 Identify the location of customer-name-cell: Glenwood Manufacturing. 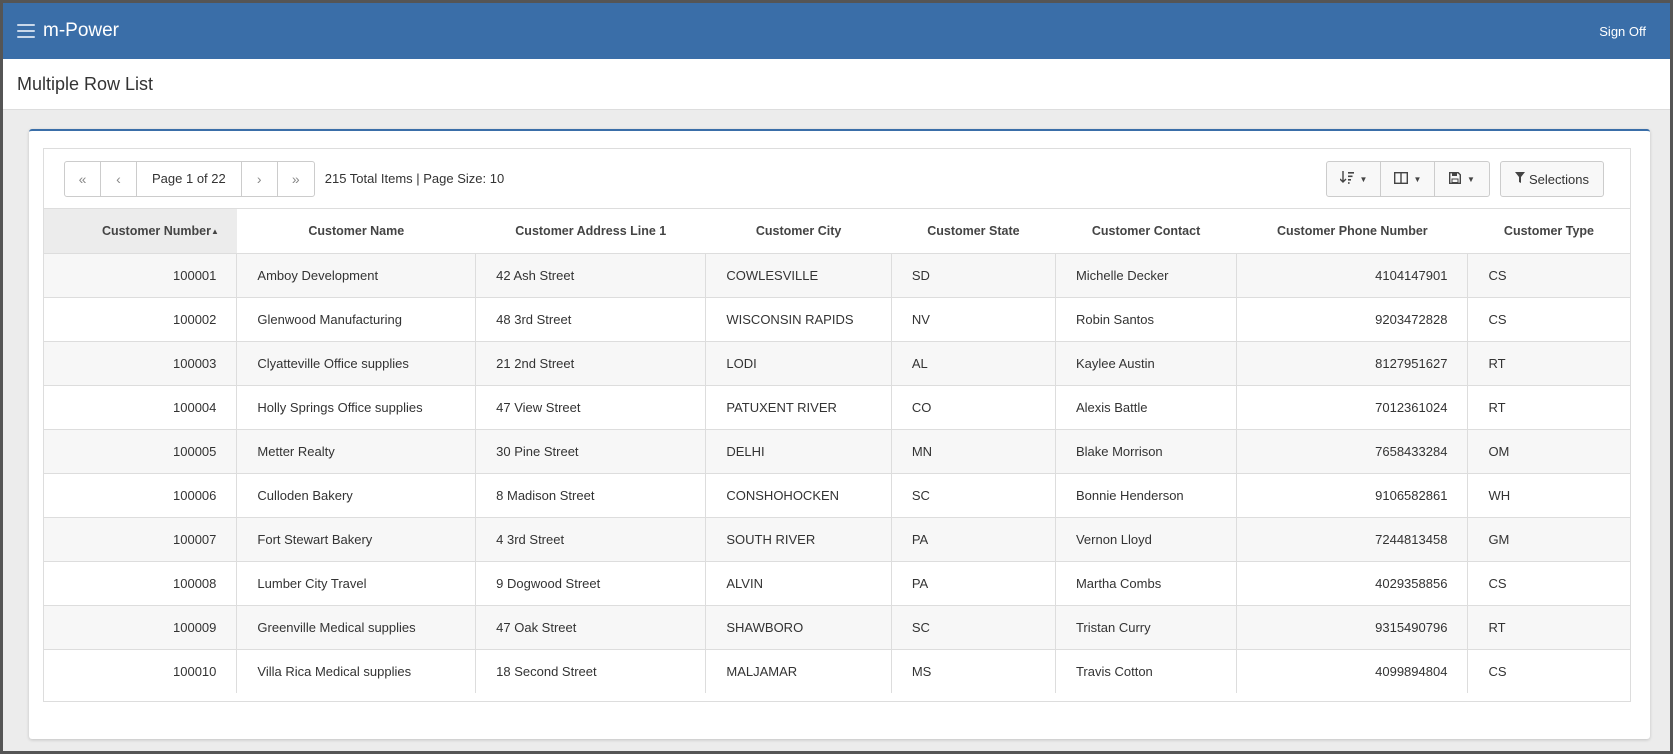
(356, 319).